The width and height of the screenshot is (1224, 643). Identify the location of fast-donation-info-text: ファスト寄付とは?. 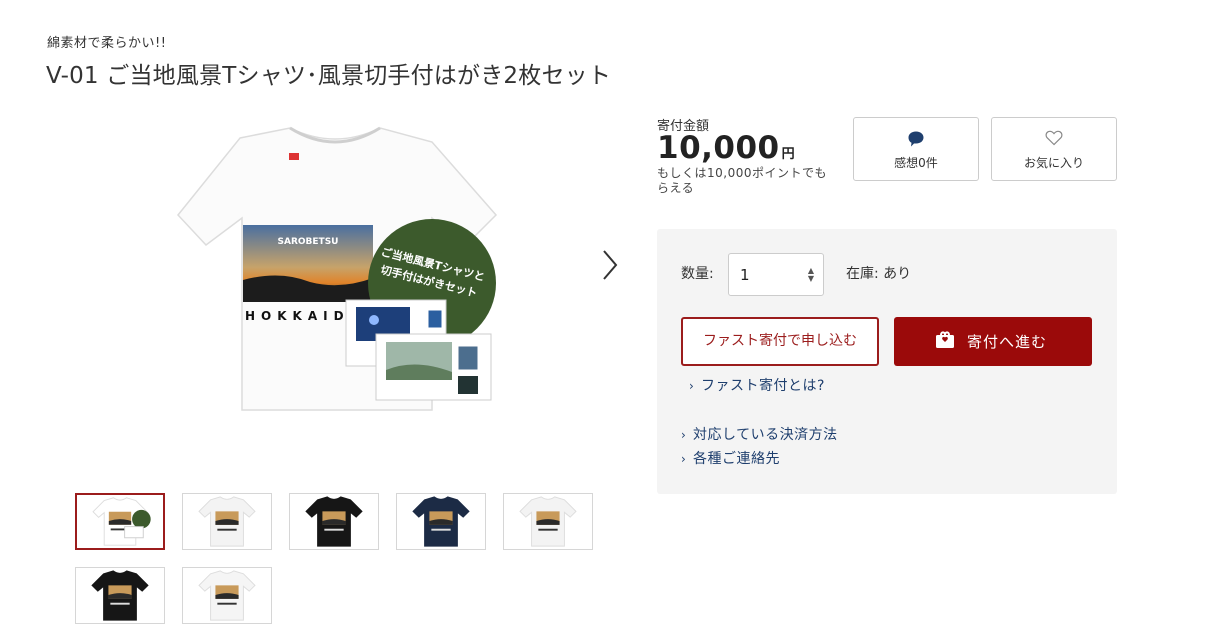
(763, 386).